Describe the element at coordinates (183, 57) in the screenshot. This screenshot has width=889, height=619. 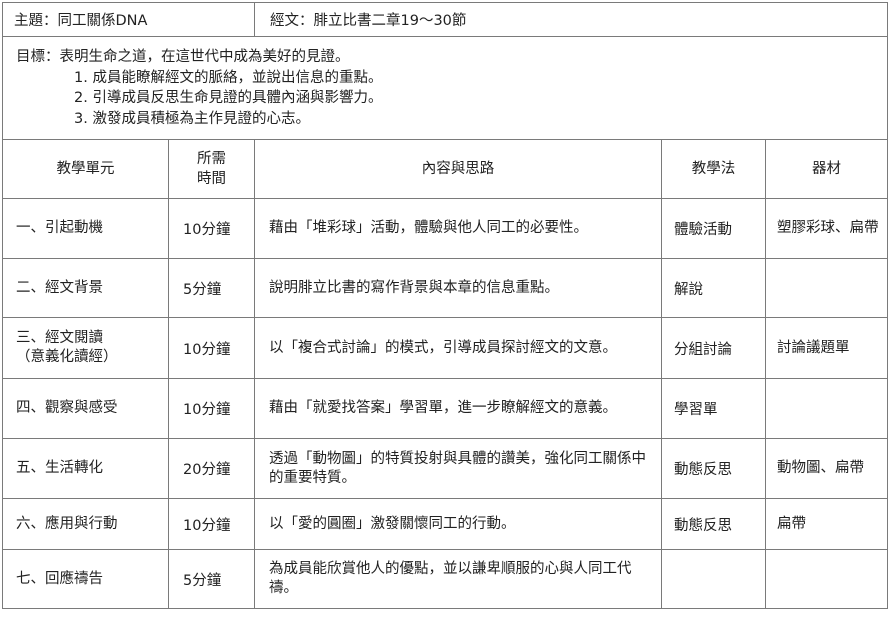
I see `goal-main: 目標：表明生命之道，在這世代中成為美好的見證。` at that location.